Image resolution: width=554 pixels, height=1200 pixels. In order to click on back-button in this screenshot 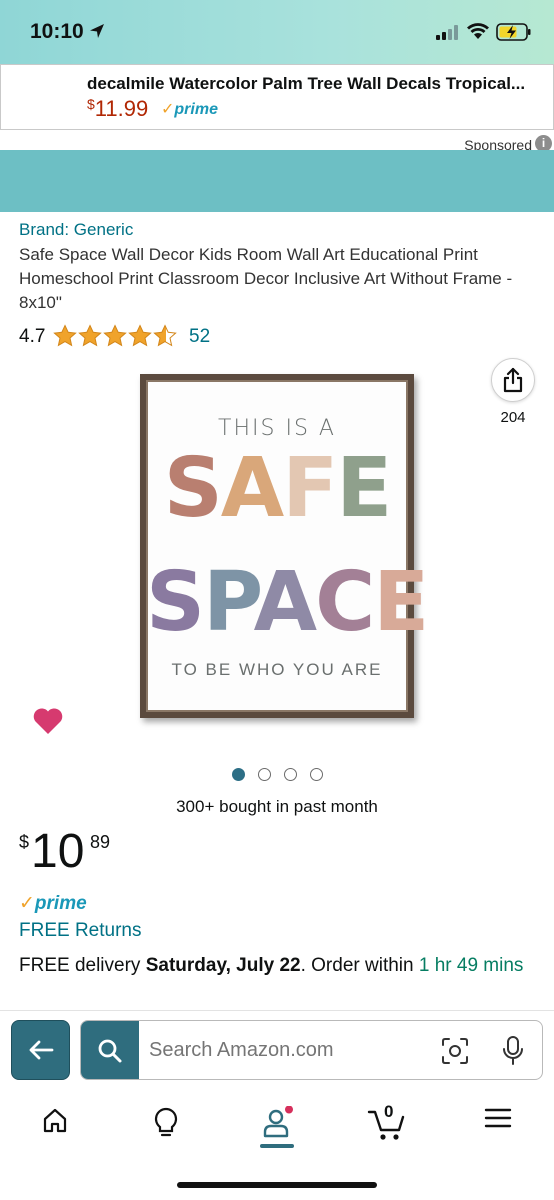, I will do `click(40, 1050)`.